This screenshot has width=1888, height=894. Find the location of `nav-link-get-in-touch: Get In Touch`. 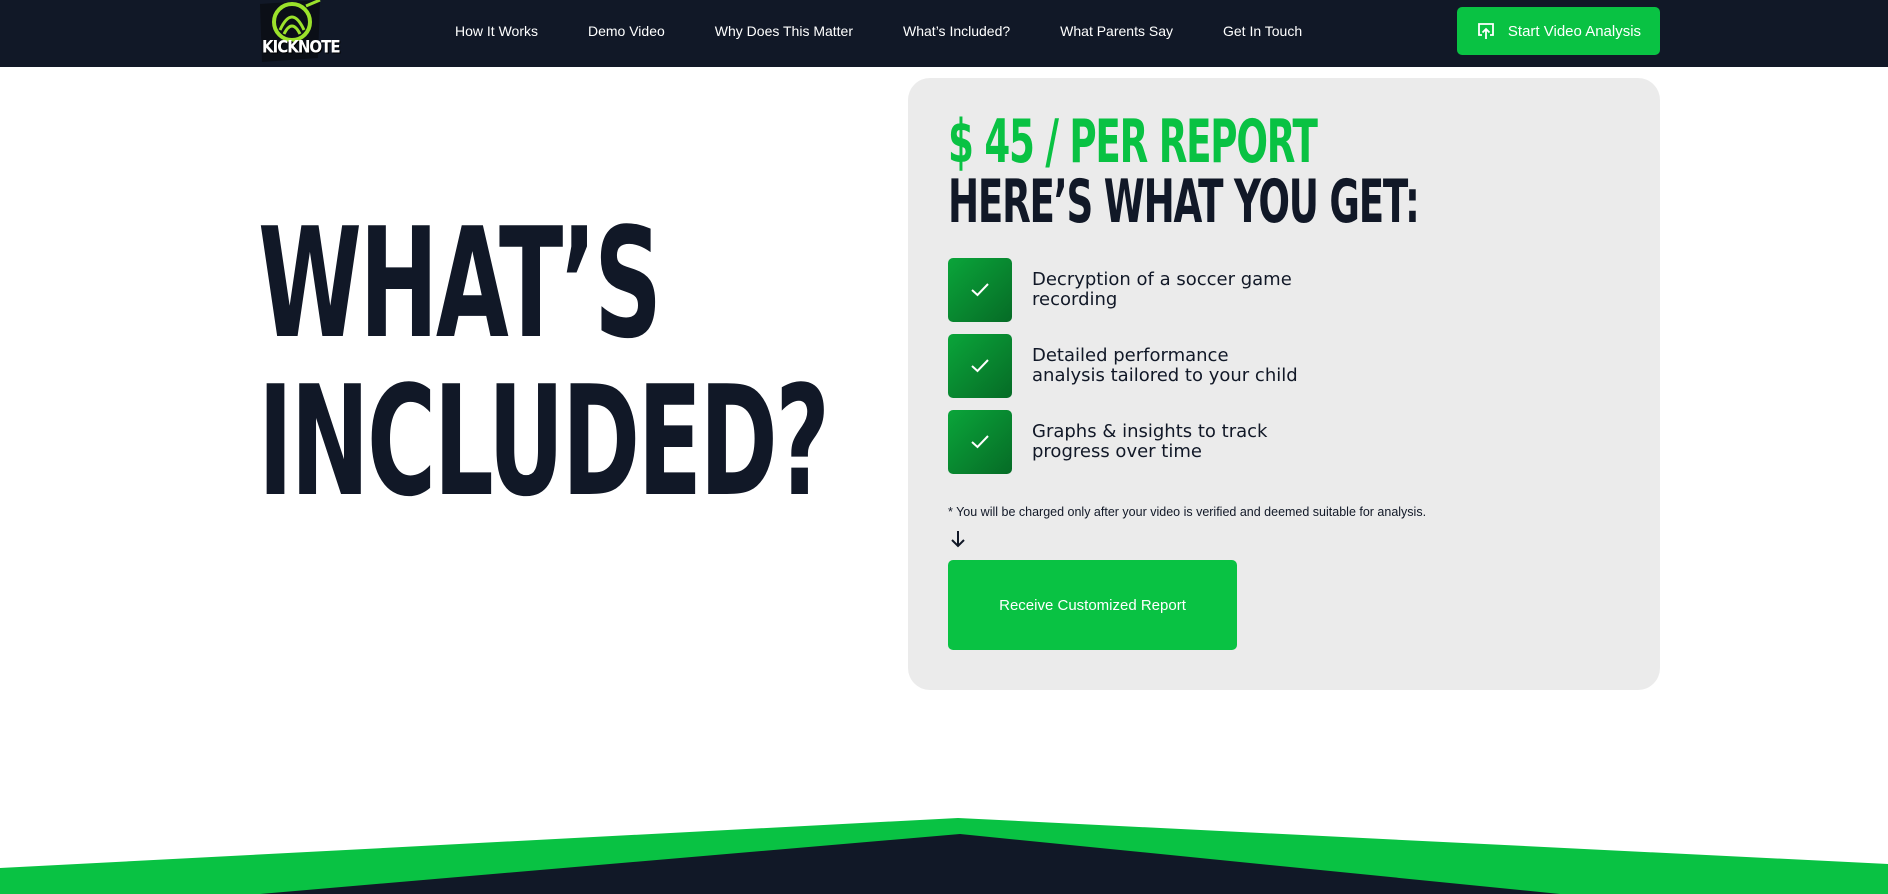

nav-link-get-in-touch: Get In Touch is located at coordinates (1262, 31).